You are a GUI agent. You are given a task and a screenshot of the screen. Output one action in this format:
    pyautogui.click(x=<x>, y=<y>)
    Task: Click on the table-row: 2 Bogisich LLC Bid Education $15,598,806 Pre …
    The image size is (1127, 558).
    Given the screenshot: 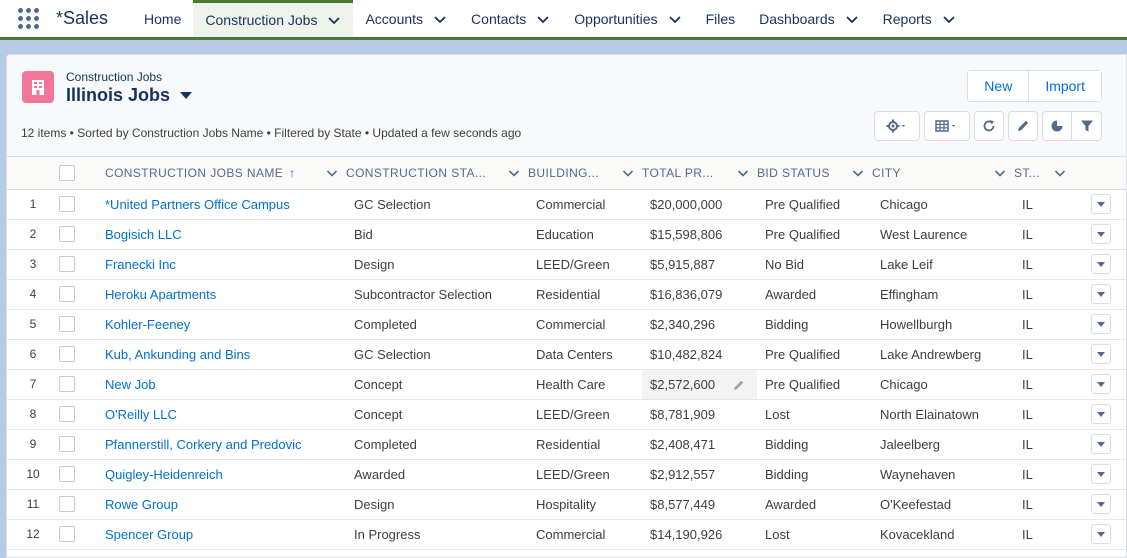 What is the action you would take?
    pyautogui.click(x=566, y=234)
    